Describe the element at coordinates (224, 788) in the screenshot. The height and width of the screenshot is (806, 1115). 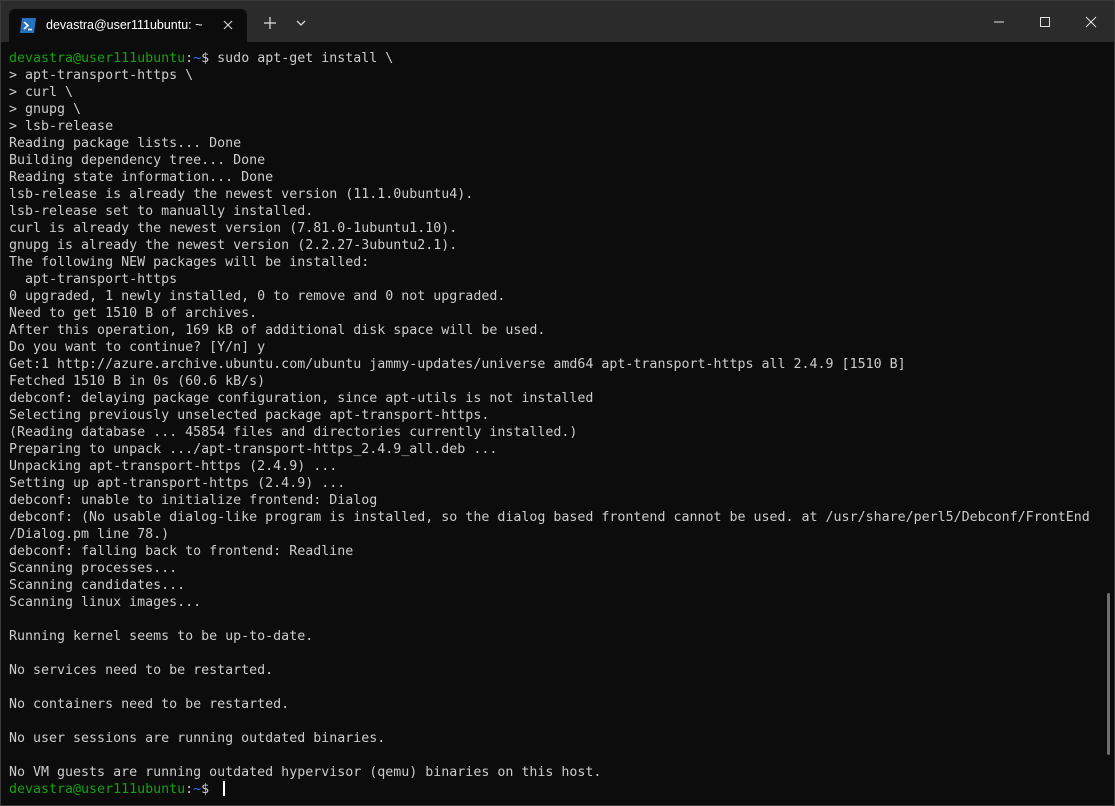
I see `text-cursor` at that location.